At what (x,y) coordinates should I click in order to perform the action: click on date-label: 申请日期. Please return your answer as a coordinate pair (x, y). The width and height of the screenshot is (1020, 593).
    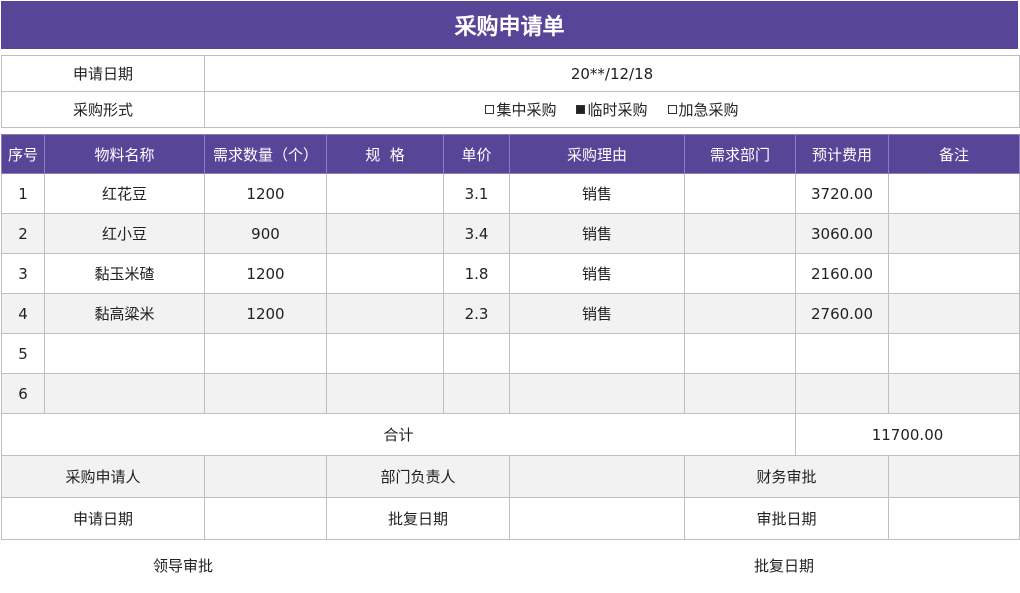
    Looking at the image, I should click on (103, 73).